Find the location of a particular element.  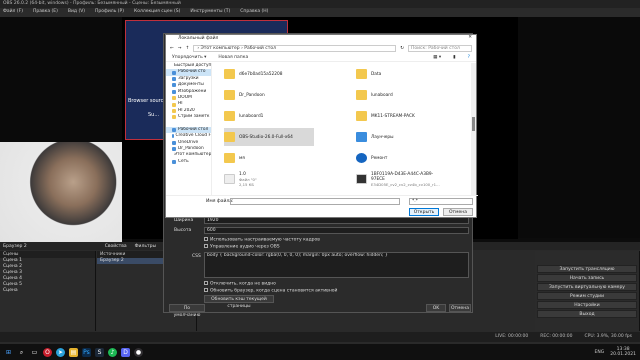

language-indicator: ENG is located at coordinates (600, 352).